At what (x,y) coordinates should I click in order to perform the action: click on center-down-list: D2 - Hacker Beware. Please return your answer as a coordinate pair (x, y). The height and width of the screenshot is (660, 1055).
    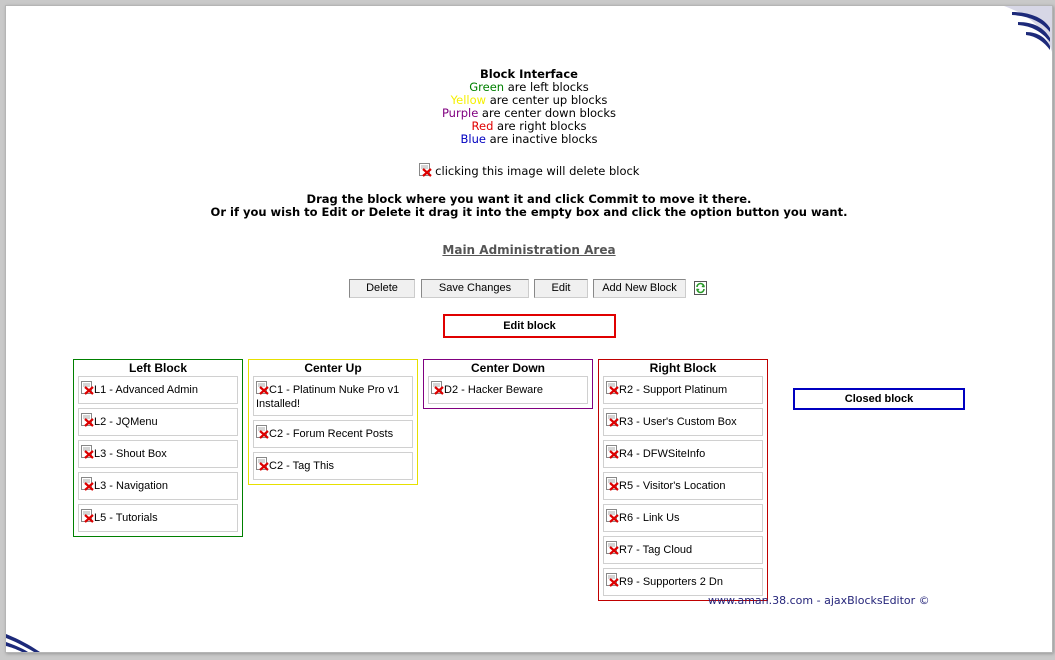
    Looking at the image, I should click on (508, 390).